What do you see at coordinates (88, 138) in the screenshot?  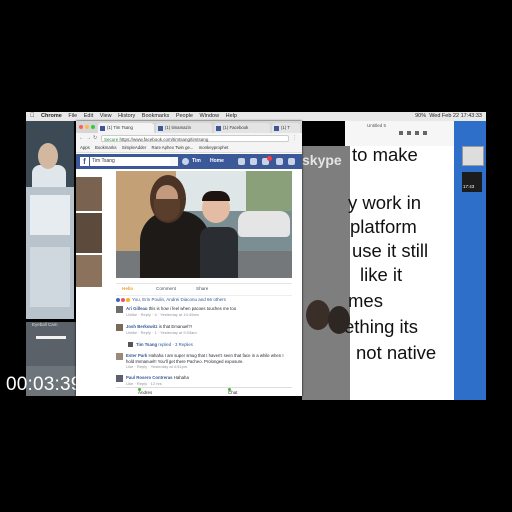 I see `forward-icon: →` at bounding box center [88, 138].